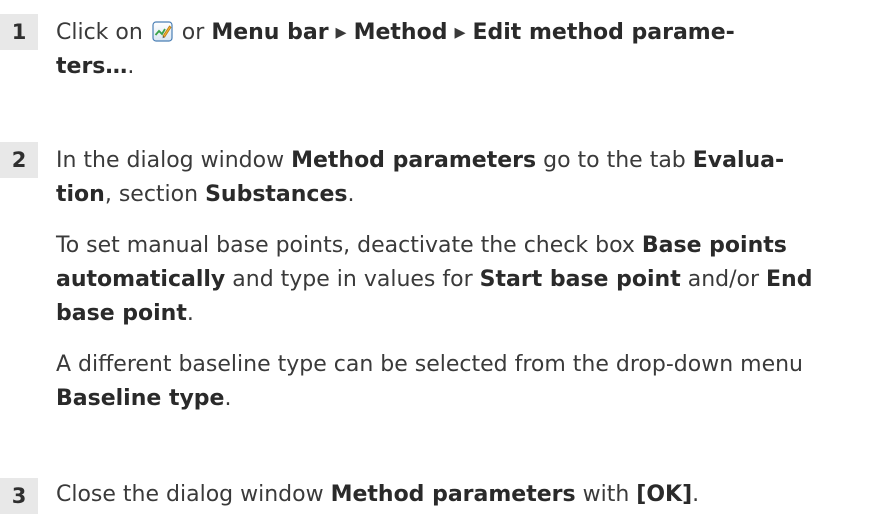 This screenshot has width=872, height=514. I want to click on edit-method-icon, so click(162, 30).